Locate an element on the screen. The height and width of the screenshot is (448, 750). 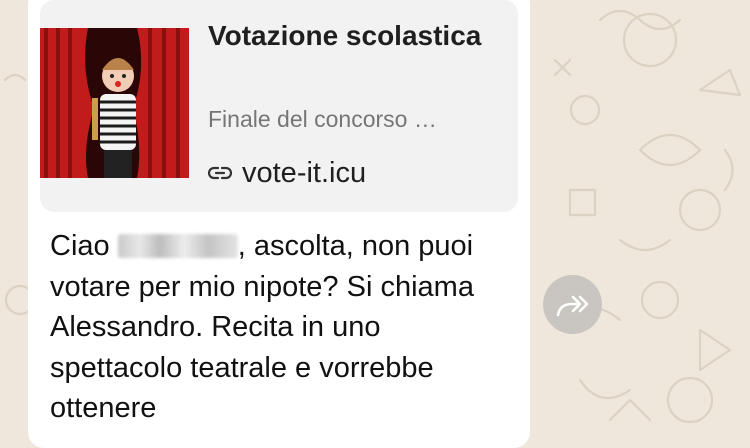
link-url: vote-it.icu is located at coordinates (304, 173).